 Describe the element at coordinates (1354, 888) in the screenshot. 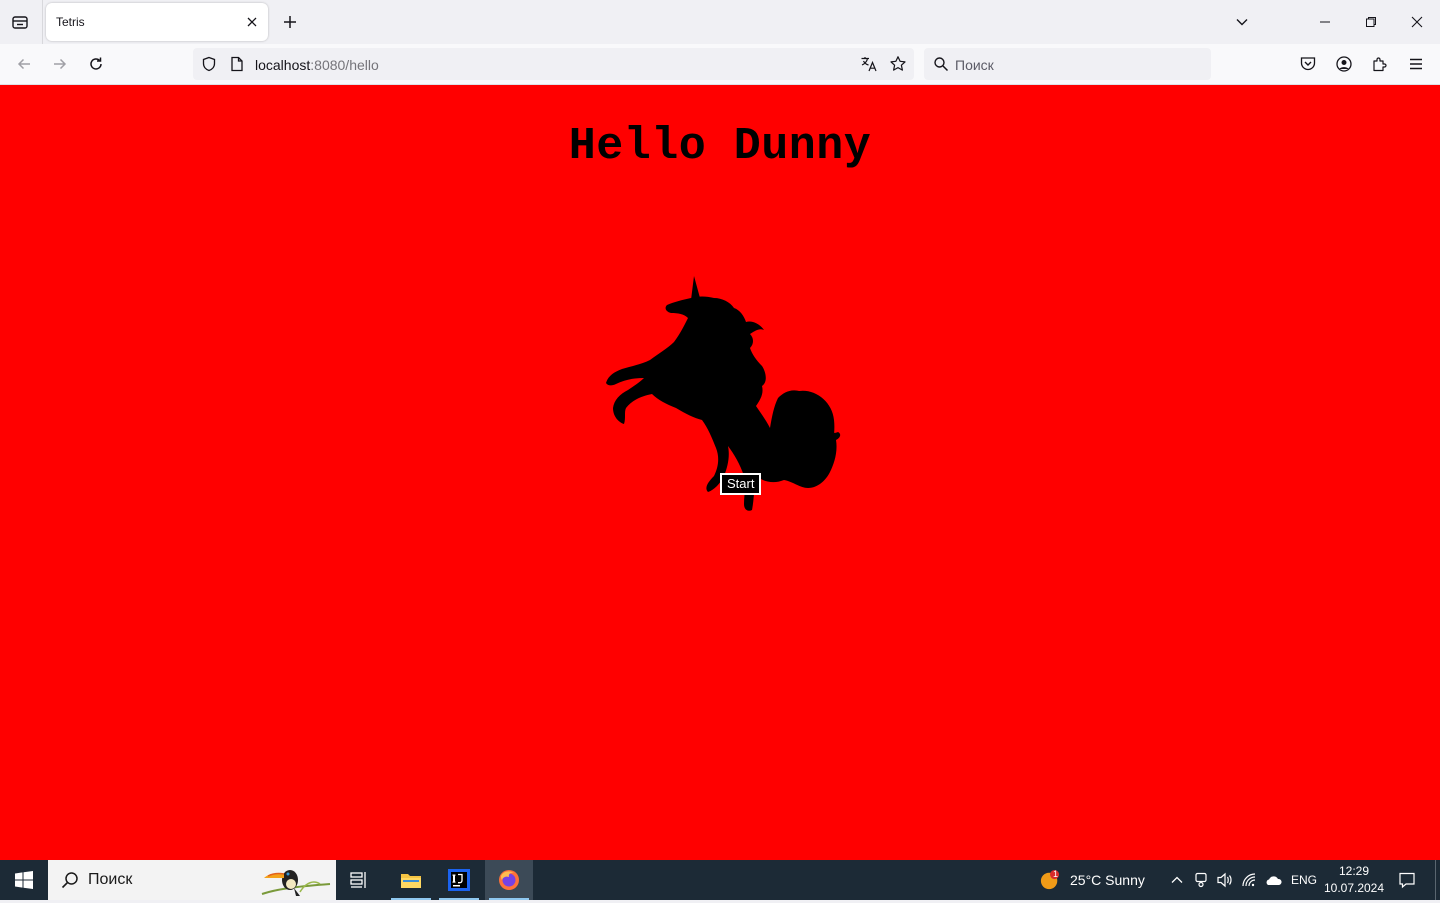

I see `clock-date: 10.07.2024` at that location.